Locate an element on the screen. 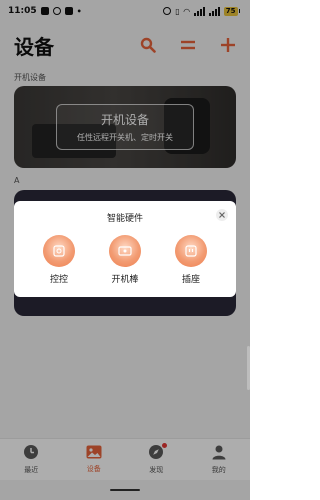 The width and height of the screenshot is (320, 500). power-stick-icon is located at coordinates (125, 251).